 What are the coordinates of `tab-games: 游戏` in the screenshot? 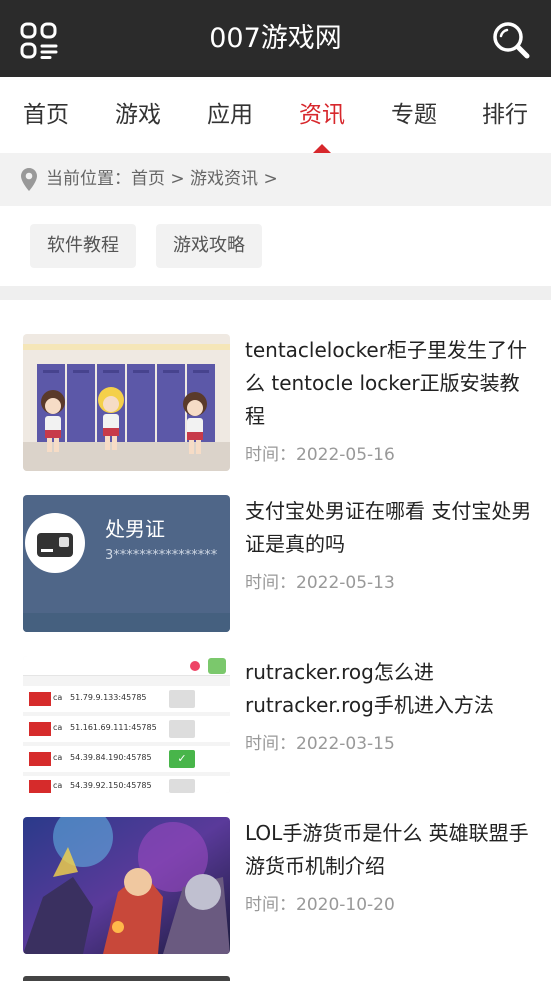 It's located at (138, 115).